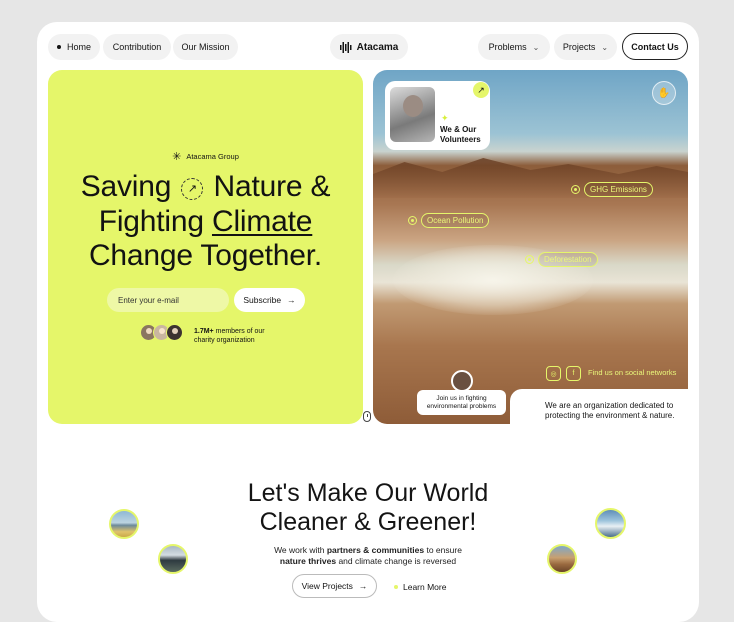 The height and width of the screenshot is (622, 734). What do you see at coordinates (568, 259) in the screenshot?
I see `tag-deforestation: Deforestation` at bounding box center [568, 259].